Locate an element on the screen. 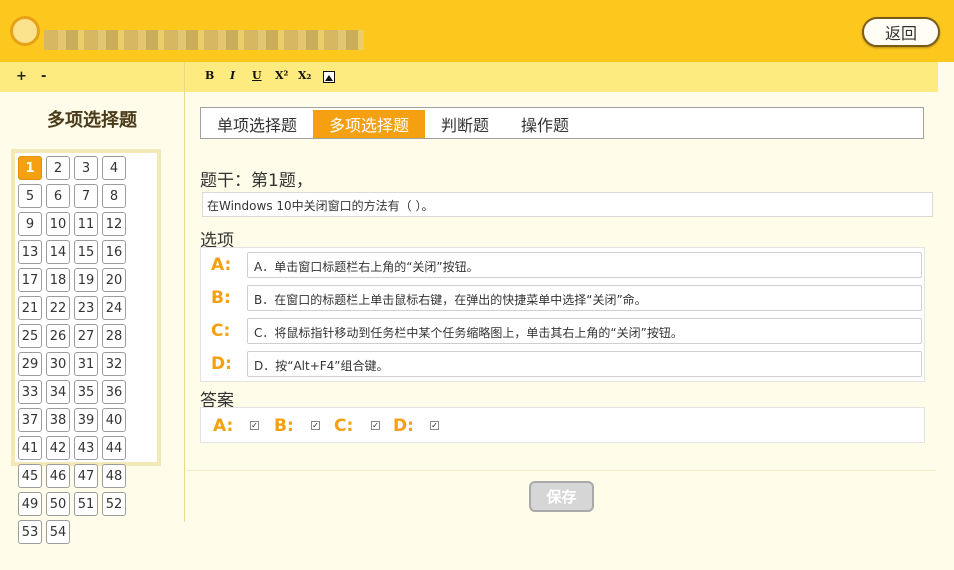  bold-button: B is located at coordinates (209, 77).